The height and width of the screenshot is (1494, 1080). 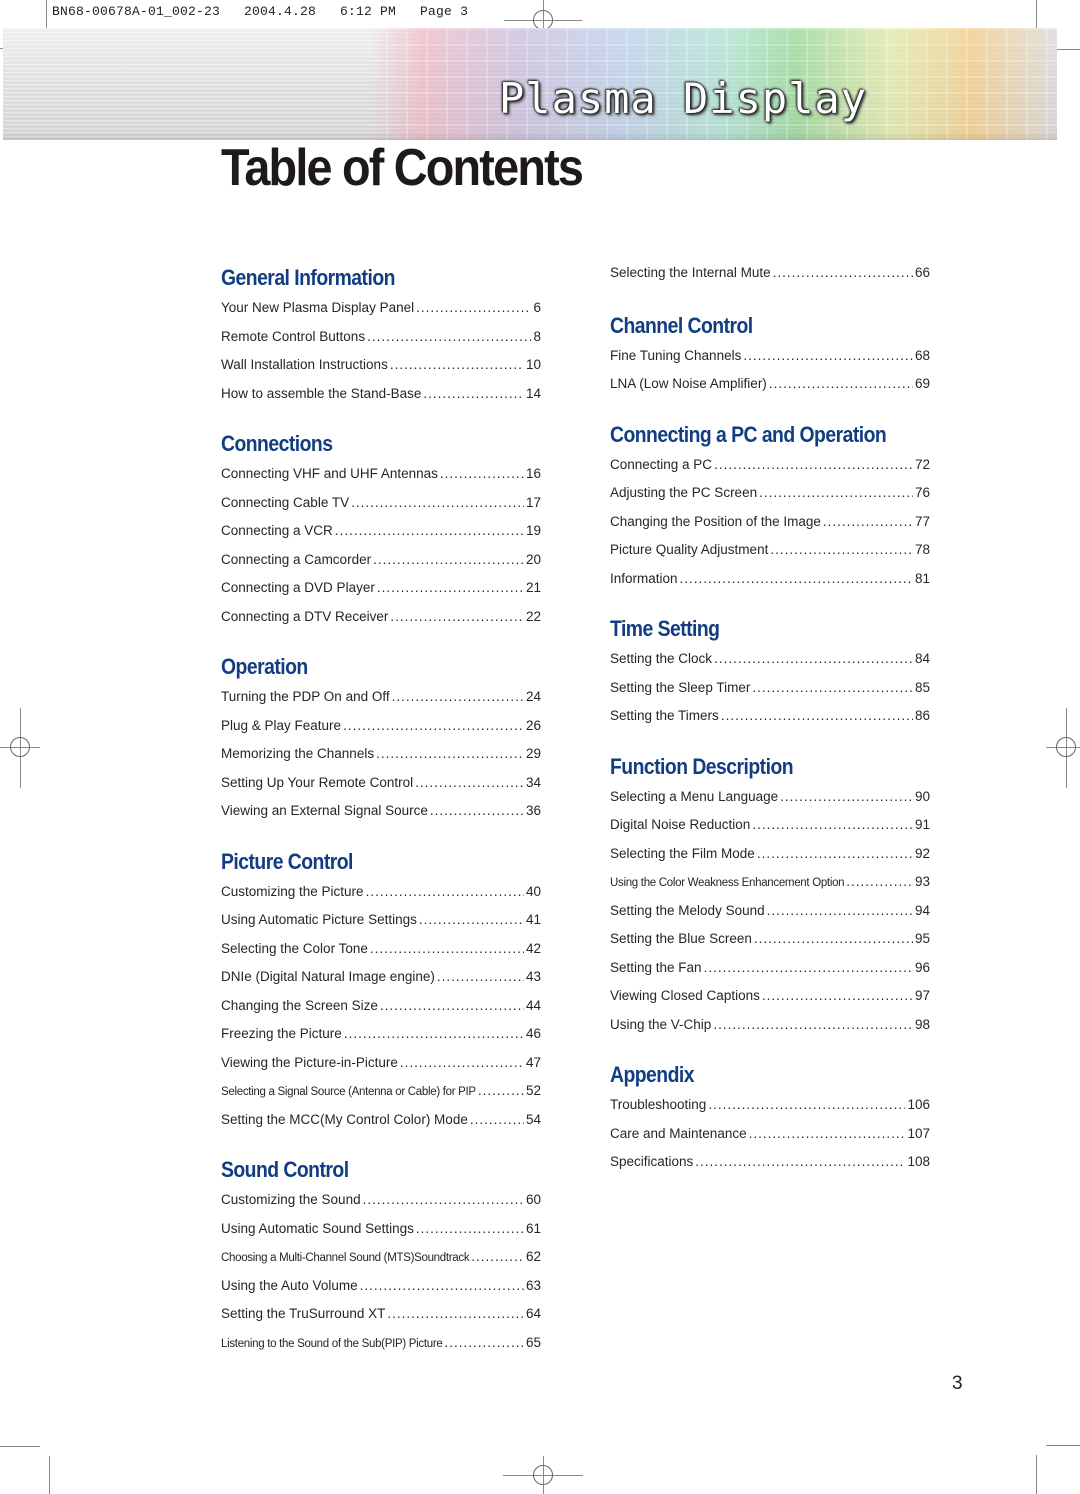 I want to click on section-heading: Sound Control, so click(x=362, y=1170).